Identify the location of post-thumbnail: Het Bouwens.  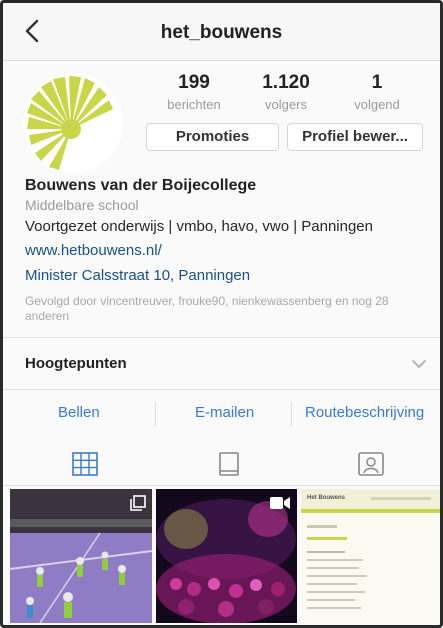
(370, 556).